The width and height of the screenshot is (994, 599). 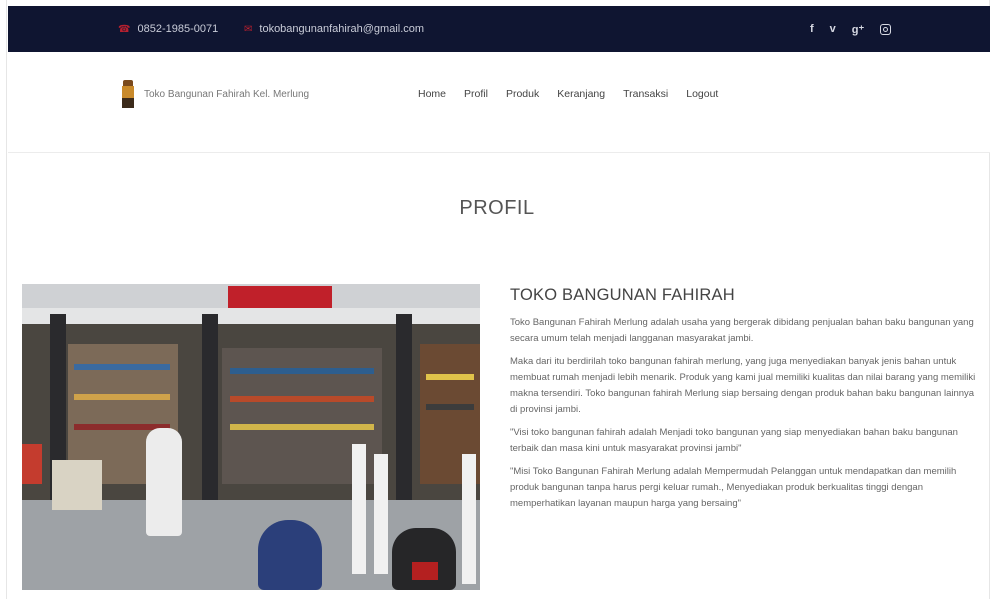 What do you see at coordinates (812, 29) in the screenshot?
I see `facebook-icon: f` at bounding box center [812, 29].